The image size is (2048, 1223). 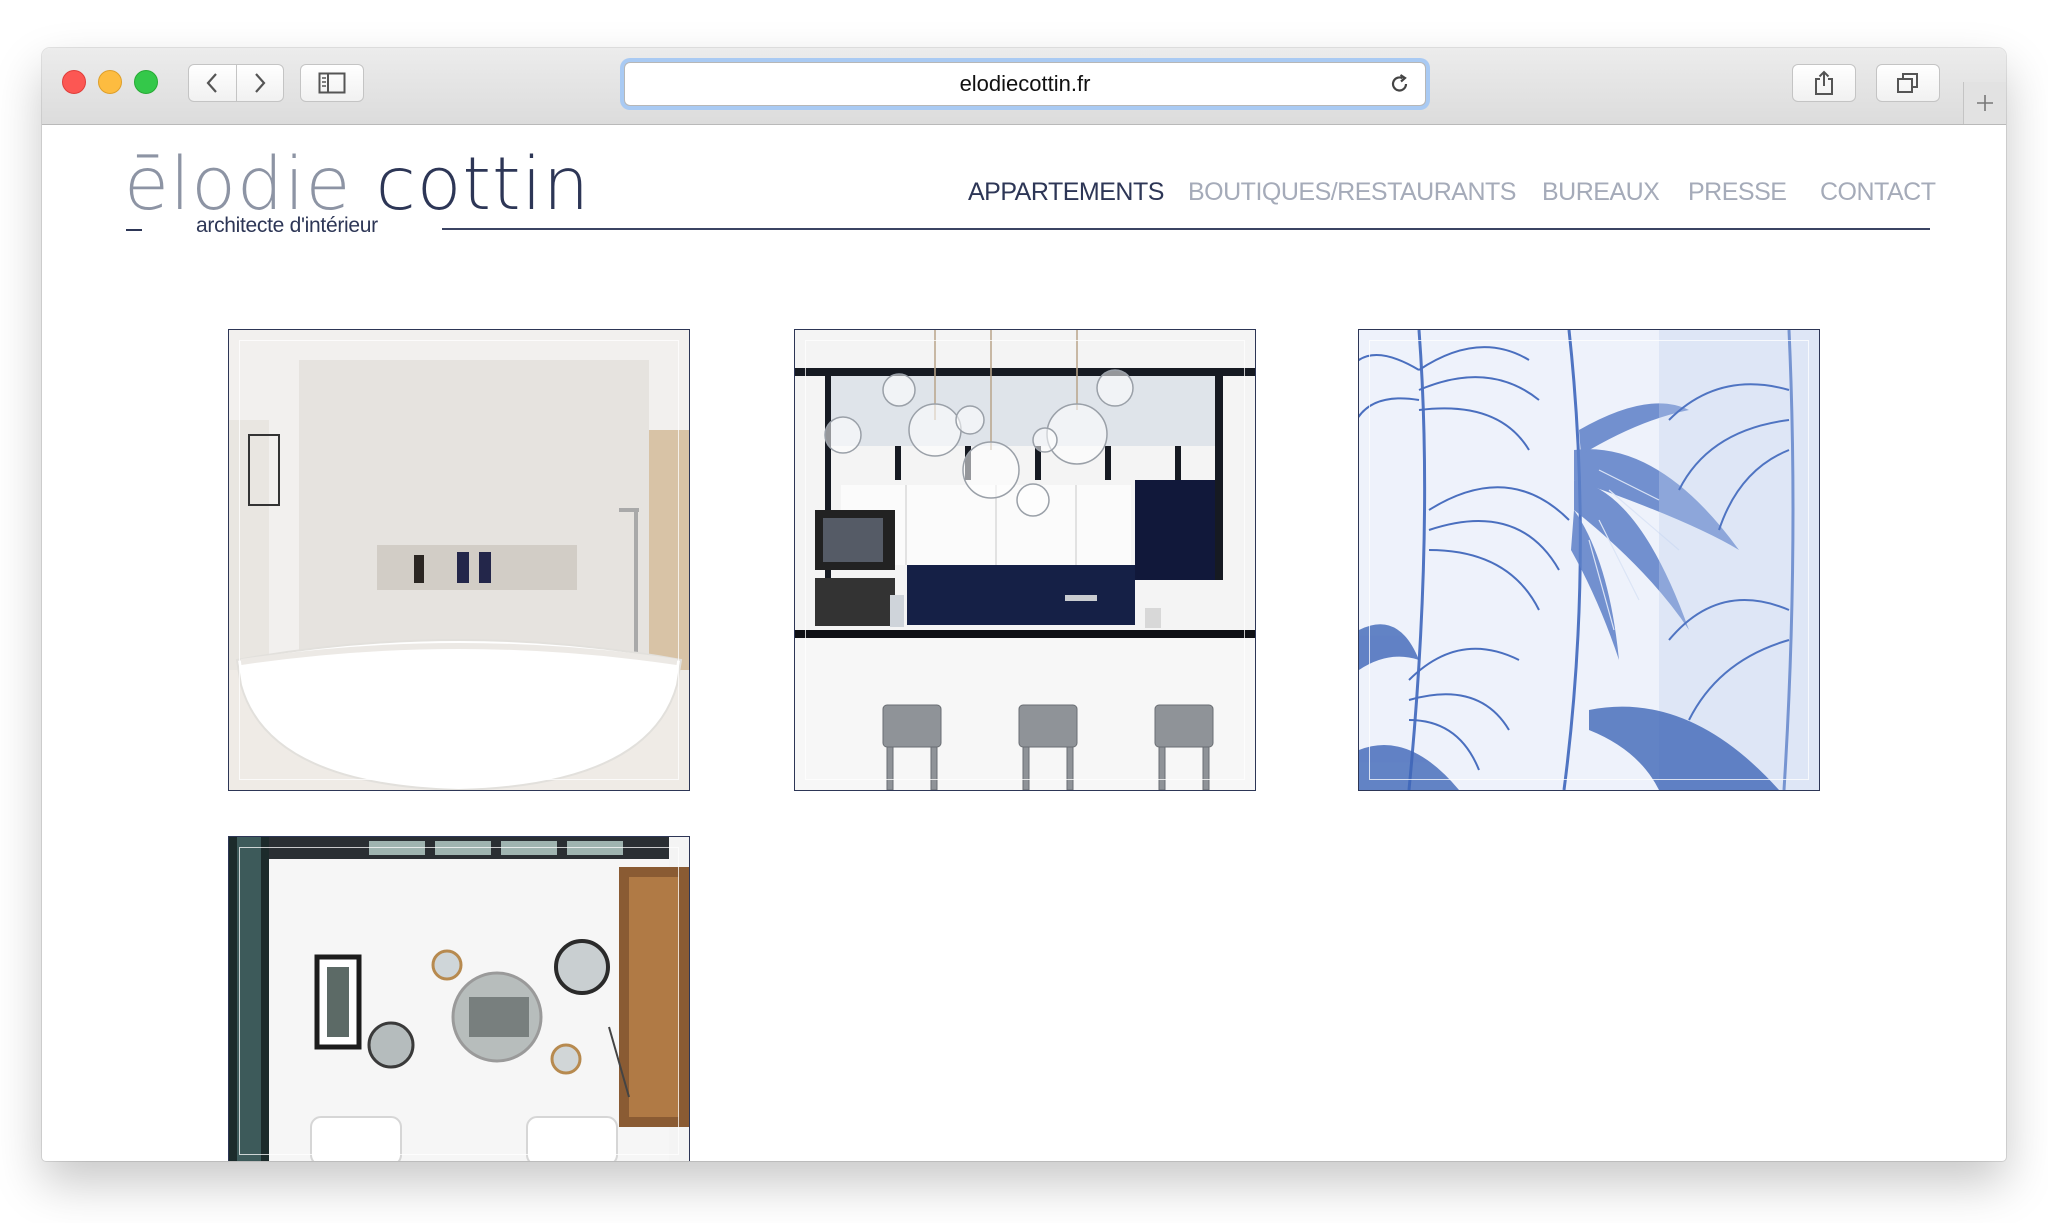 I want to click on kitchen-photo, so click(x=1025, y=560).